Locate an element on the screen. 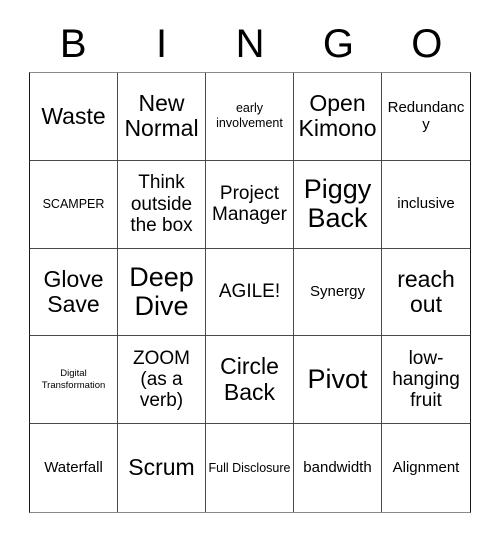 This screenshot has height=544, width=500. bingo-header-letter-n: N is located at coordinates (250, 44).